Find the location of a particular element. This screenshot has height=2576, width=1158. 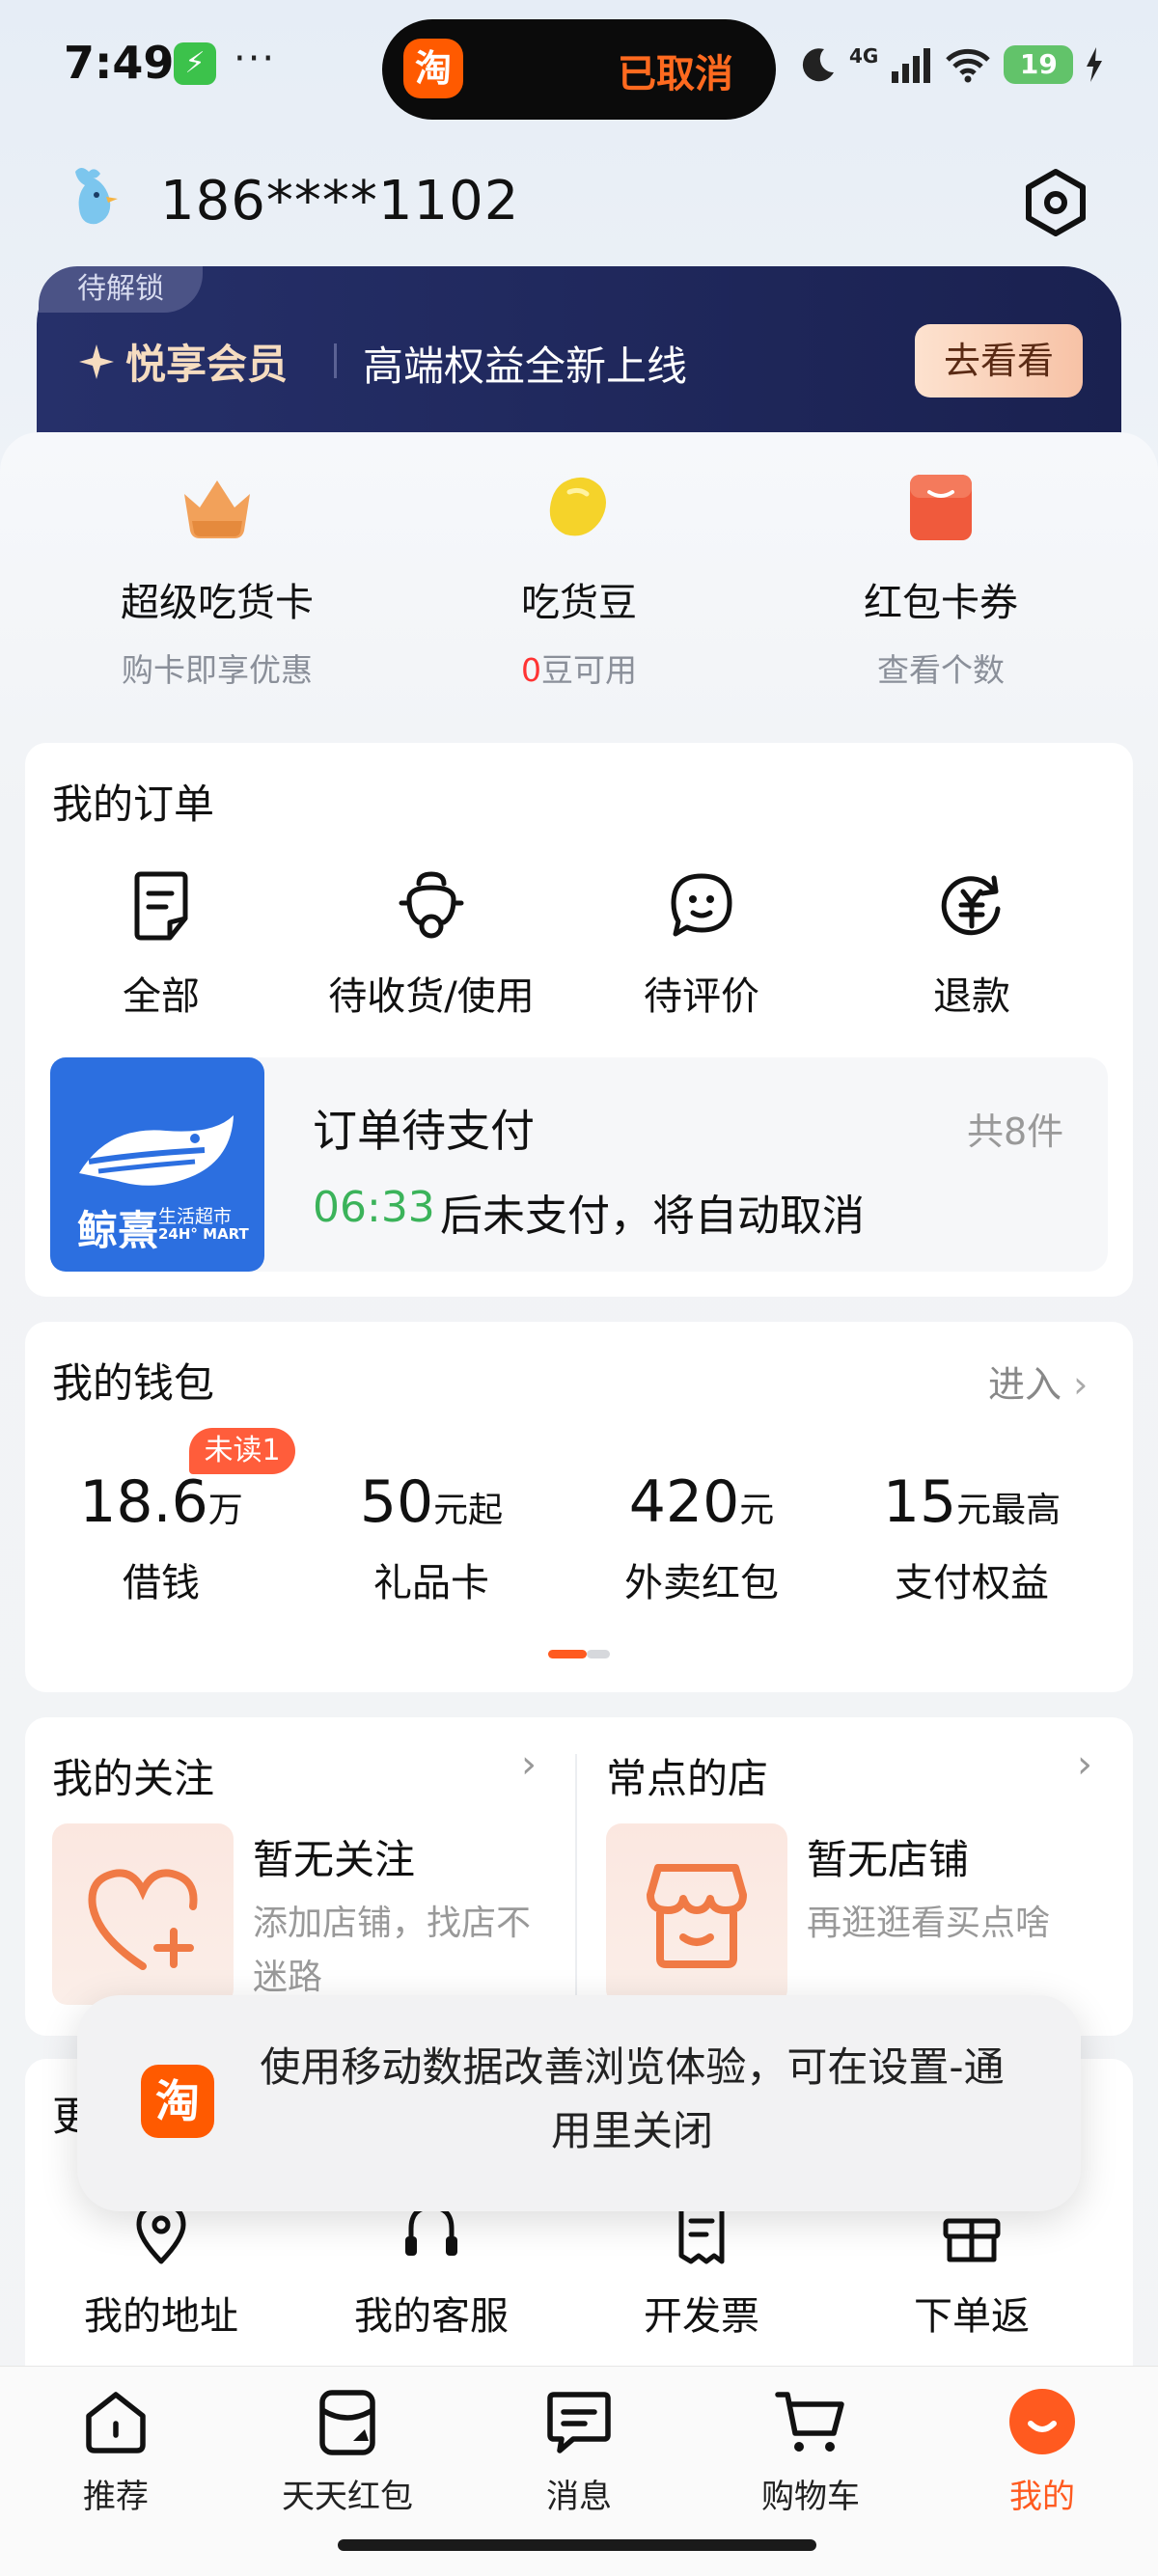

wallet-unit: 元起 is located at coordinates (468, 1511).